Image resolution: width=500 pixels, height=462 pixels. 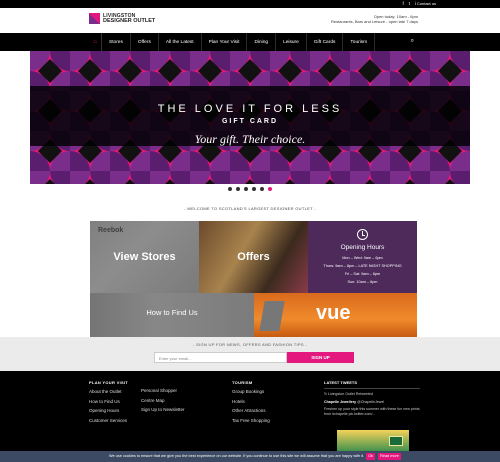 I want to click on opening-hours-title: Opening Hours, so click(x=362, y=247).